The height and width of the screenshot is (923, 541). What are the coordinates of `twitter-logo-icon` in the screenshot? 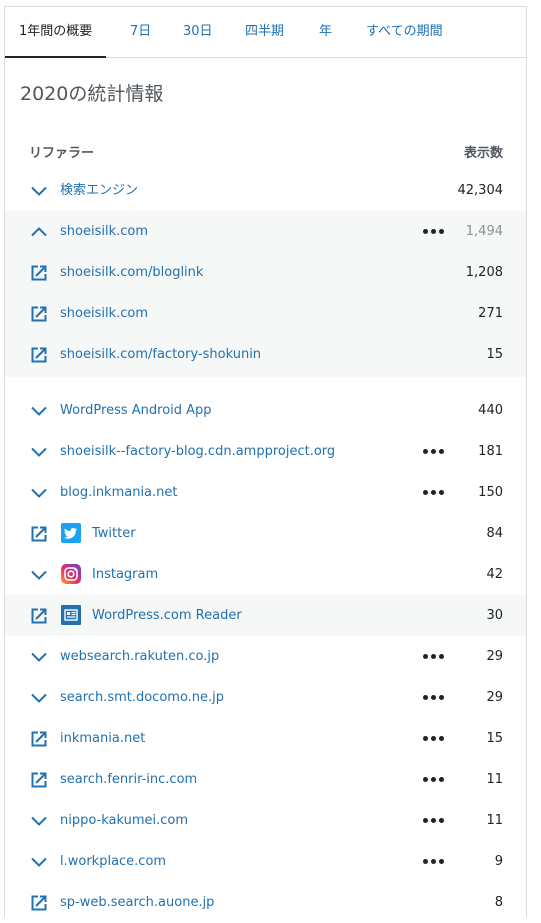 It's located at (71, 533).